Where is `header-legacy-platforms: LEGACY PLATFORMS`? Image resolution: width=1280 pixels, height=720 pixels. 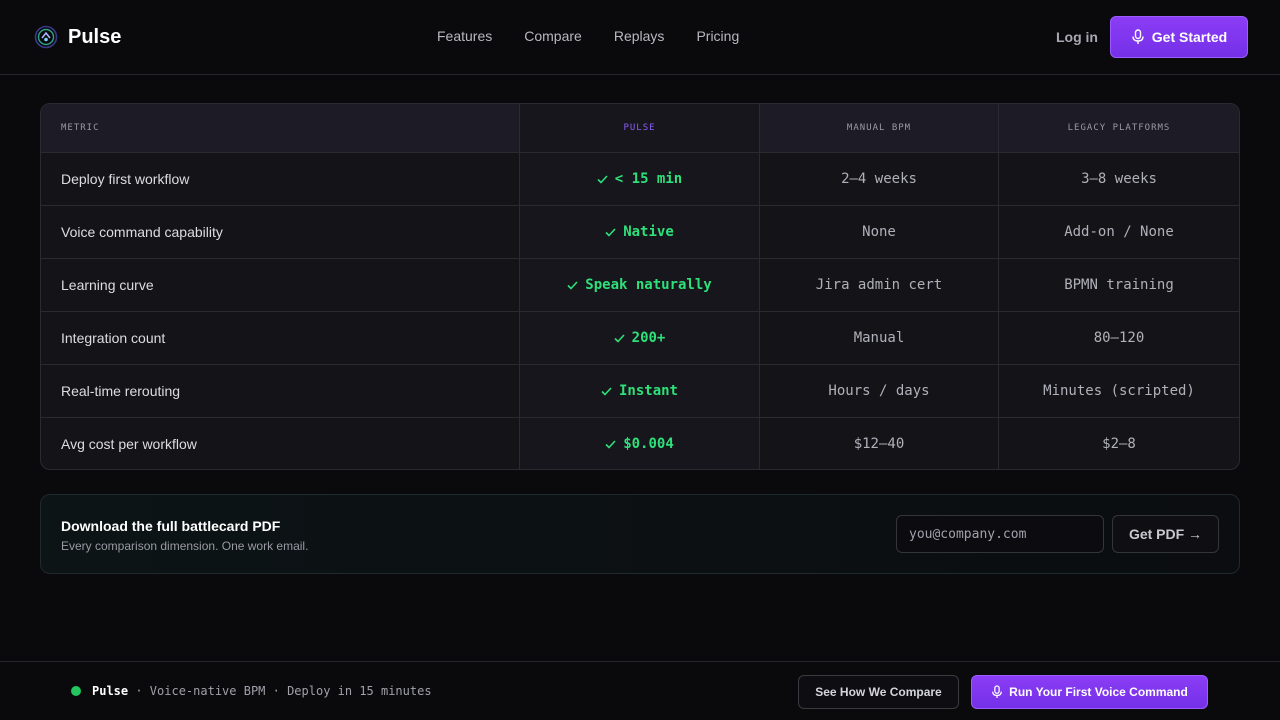
header-legacy-platforms: LEGACY PLATFORMS is located at coordinates (1119, 128).